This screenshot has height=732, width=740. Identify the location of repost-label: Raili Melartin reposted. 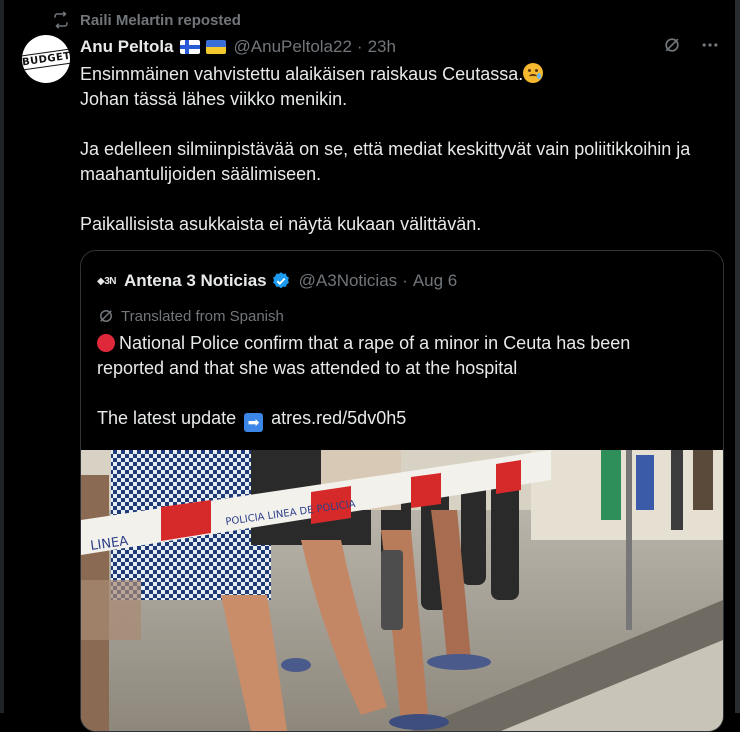
(160, 20).